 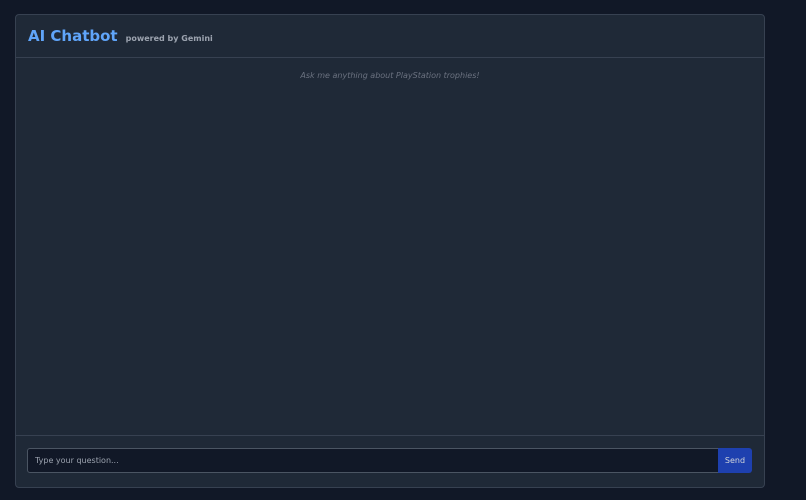 What do you see at coordinates (73, 36) in the screenshot?
I see `chat-title: AI Chatbot` at bounding box center [73, 36].